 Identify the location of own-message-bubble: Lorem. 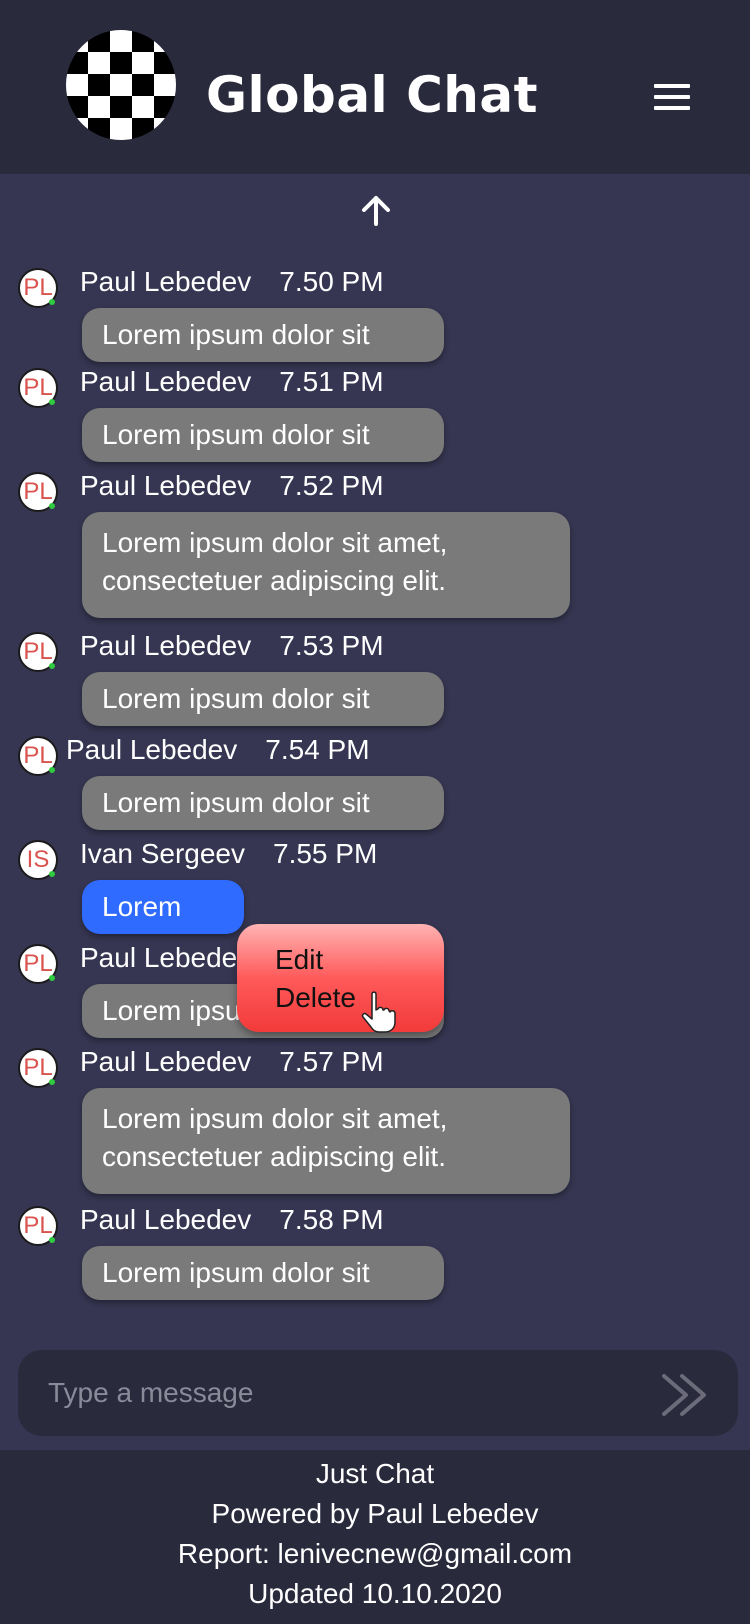
(163, 907).